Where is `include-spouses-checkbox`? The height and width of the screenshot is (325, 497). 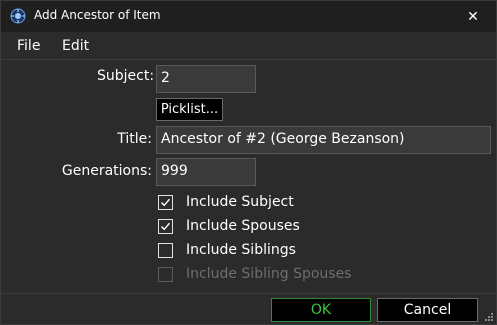 include-spouses-checkbox is located at coordinates (165, 226).